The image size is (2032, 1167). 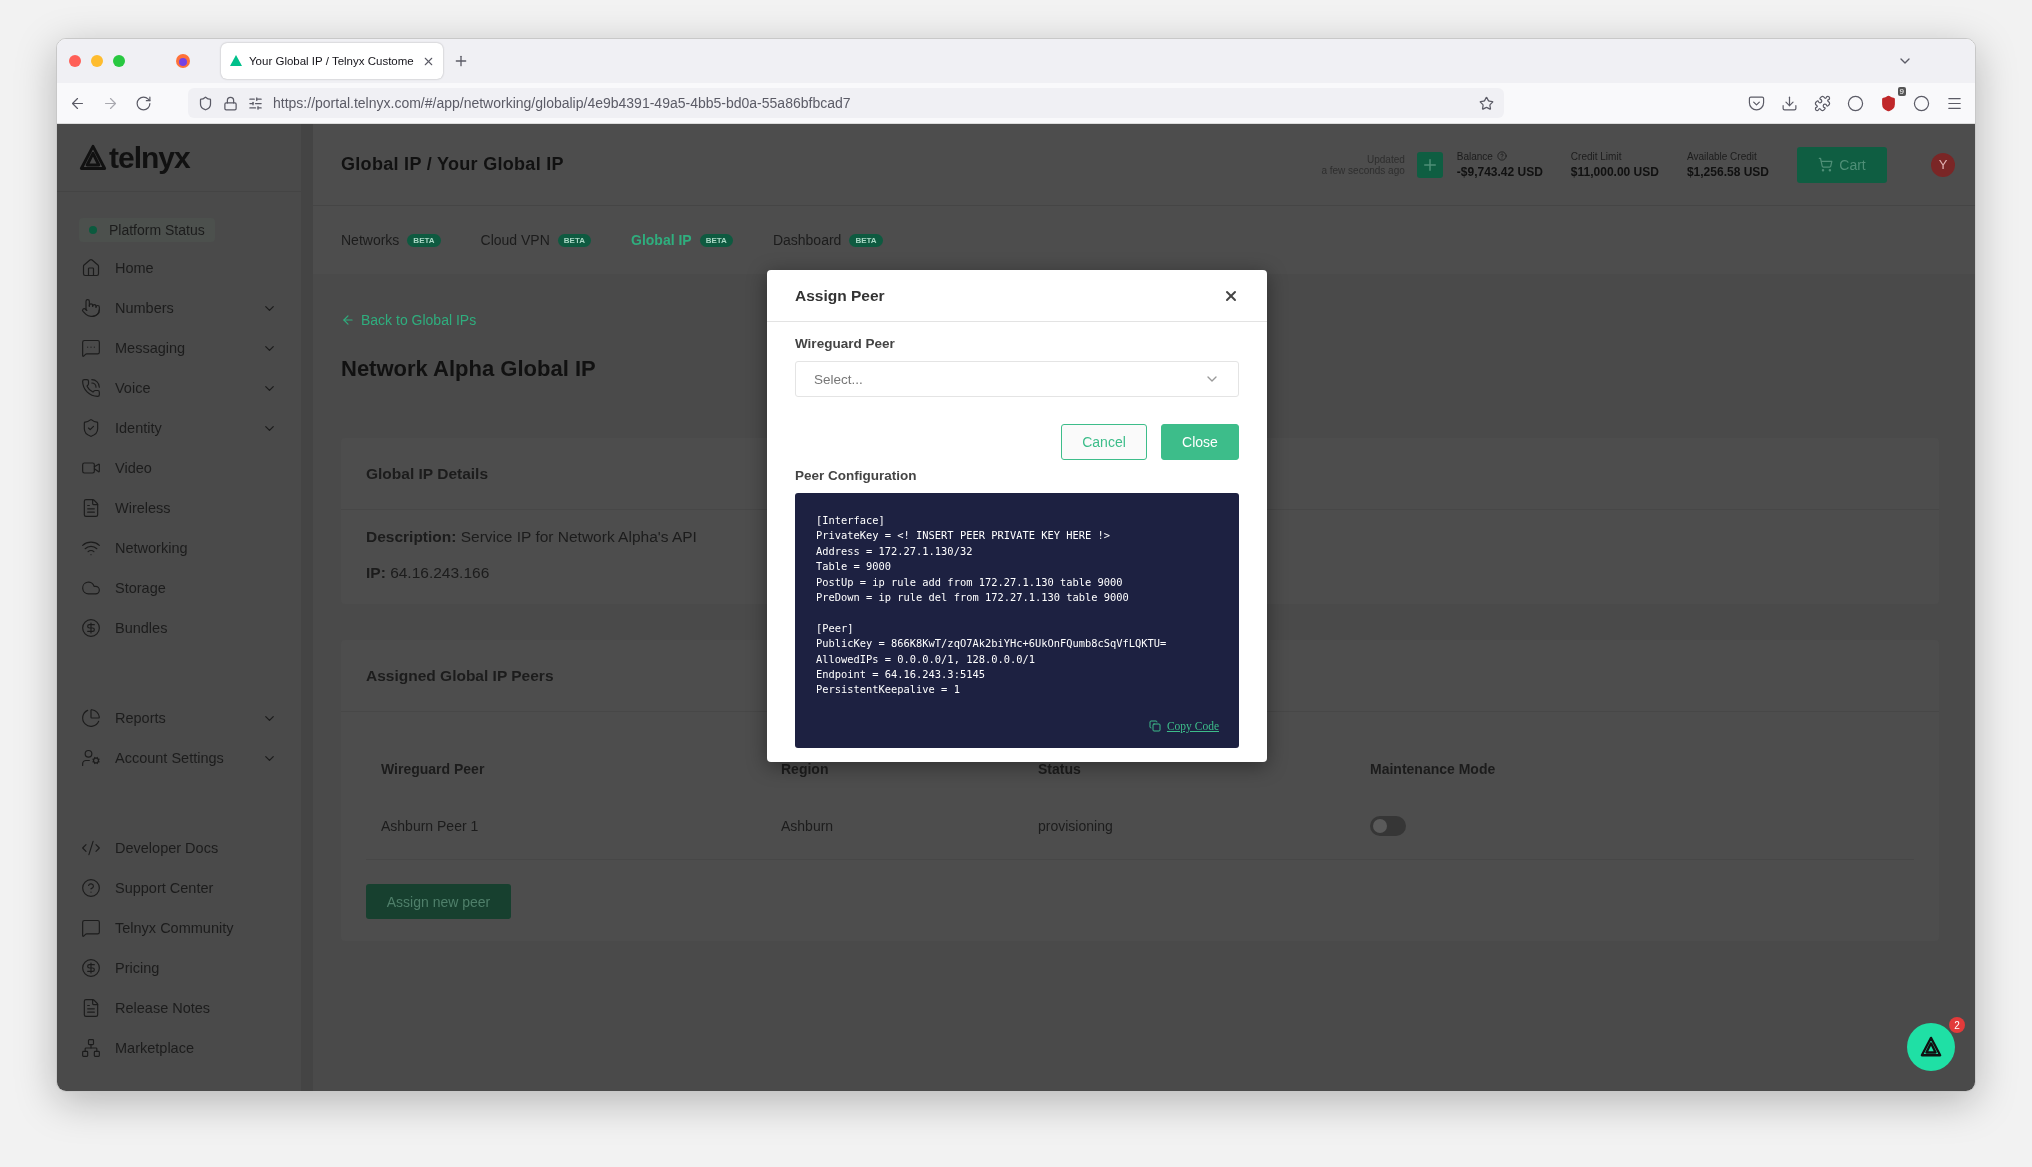 I want to click on section-label: Peer Configuration, so click(x=856, y=475).